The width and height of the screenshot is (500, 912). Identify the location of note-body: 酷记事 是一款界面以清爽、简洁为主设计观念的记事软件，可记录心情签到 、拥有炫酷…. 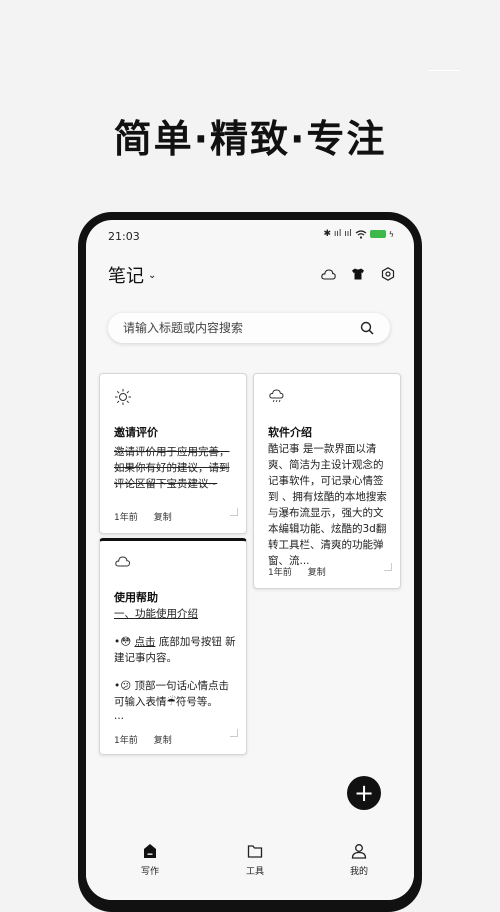
(327, 505).